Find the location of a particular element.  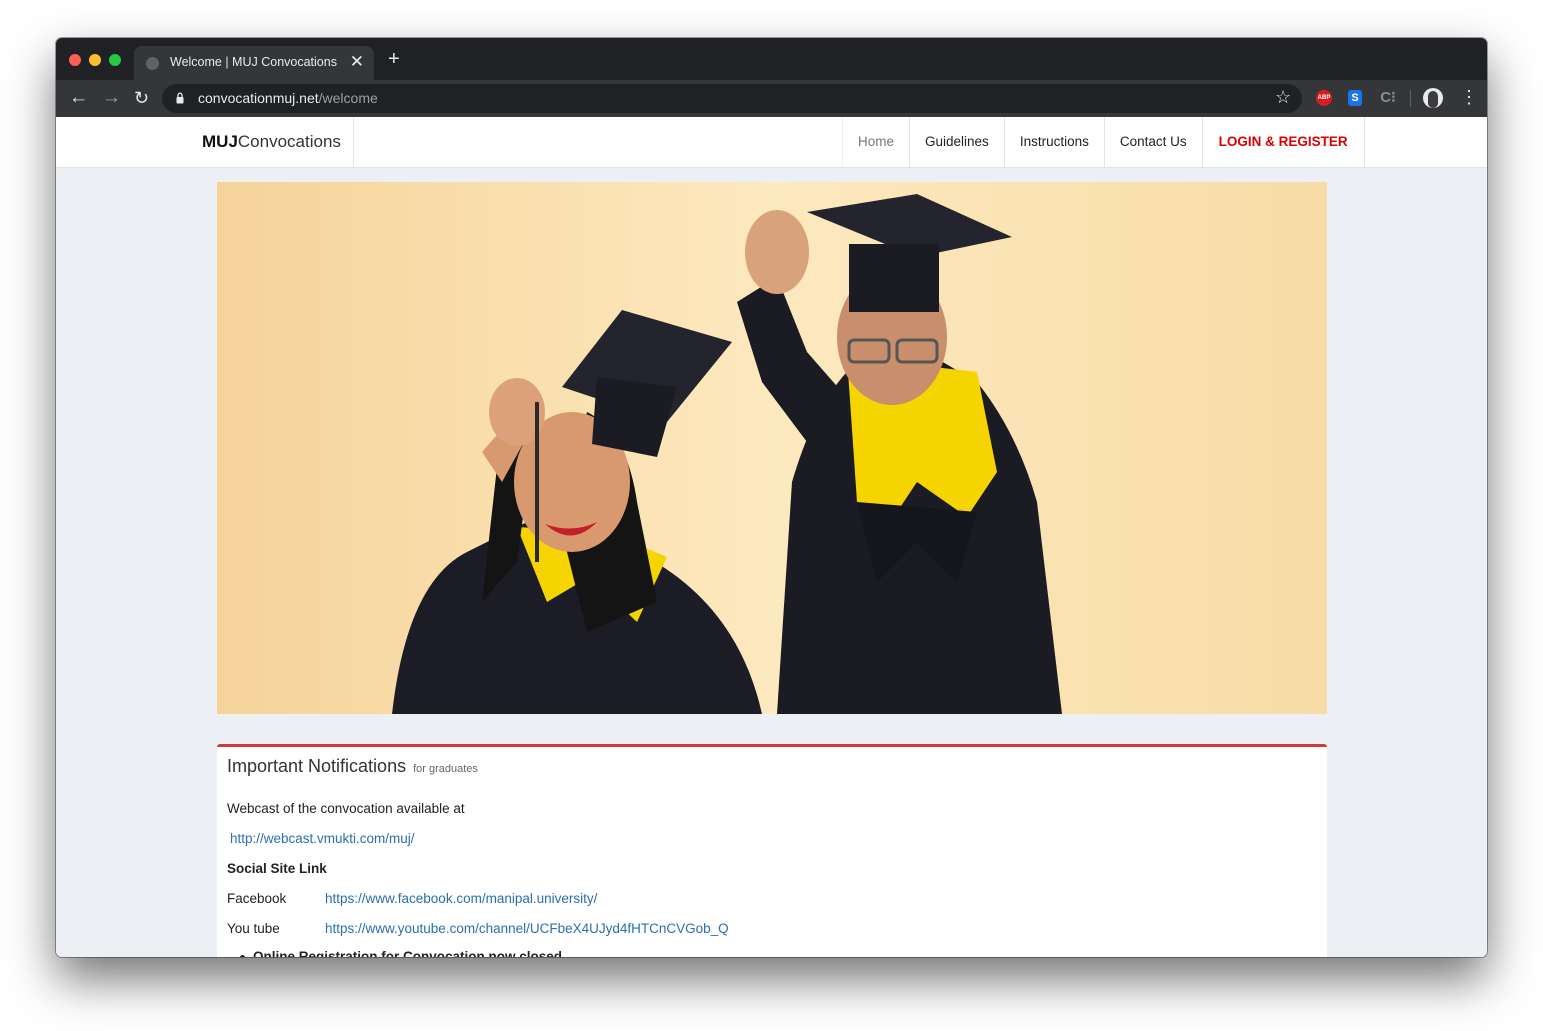

minimize-window-button is located at coordinates (95, 60).